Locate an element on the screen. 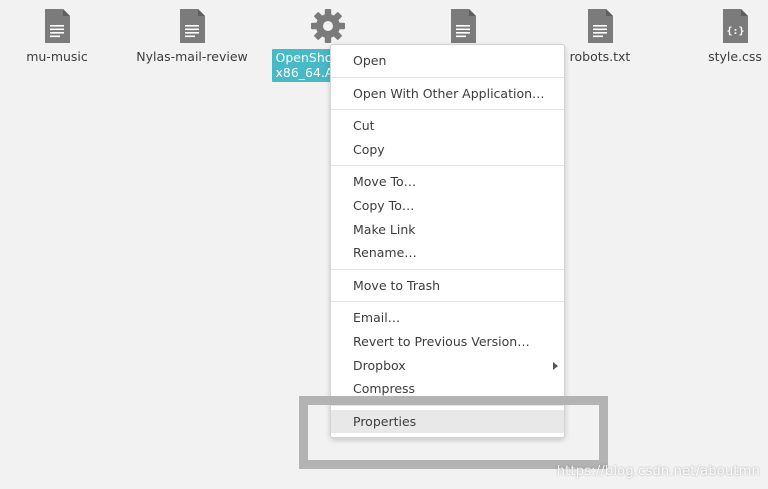 This screenshot has width=768, height=489. menu-item-label: Dropbox is located at coordinates (379, 365).